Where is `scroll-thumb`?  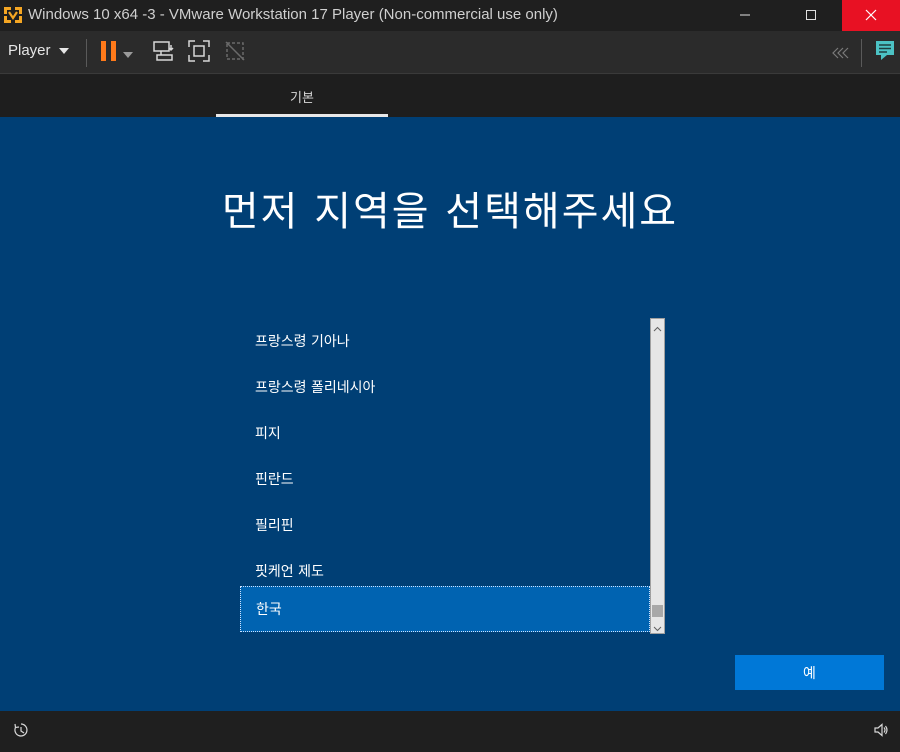
scroll-thumb is located at coordinates (657, 611).